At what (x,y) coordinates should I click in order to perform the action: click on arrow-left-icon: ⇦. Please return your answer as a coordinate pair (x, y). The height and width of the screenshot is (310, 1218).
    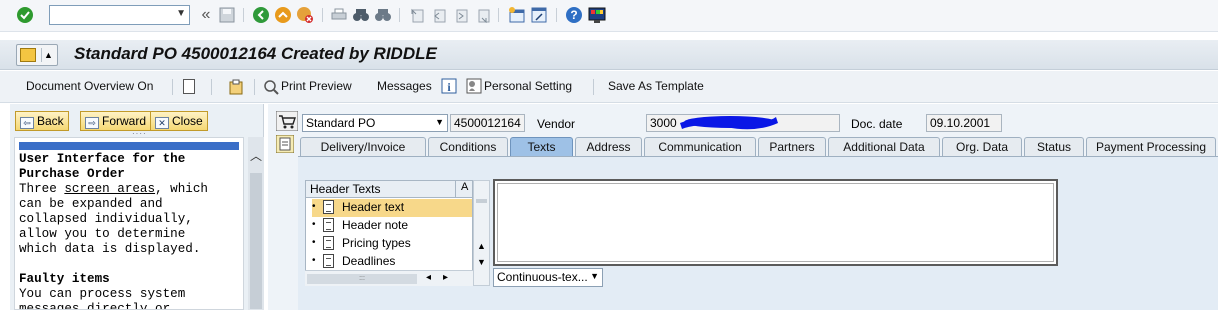
    Looking at the image, I should click on (27, 123).